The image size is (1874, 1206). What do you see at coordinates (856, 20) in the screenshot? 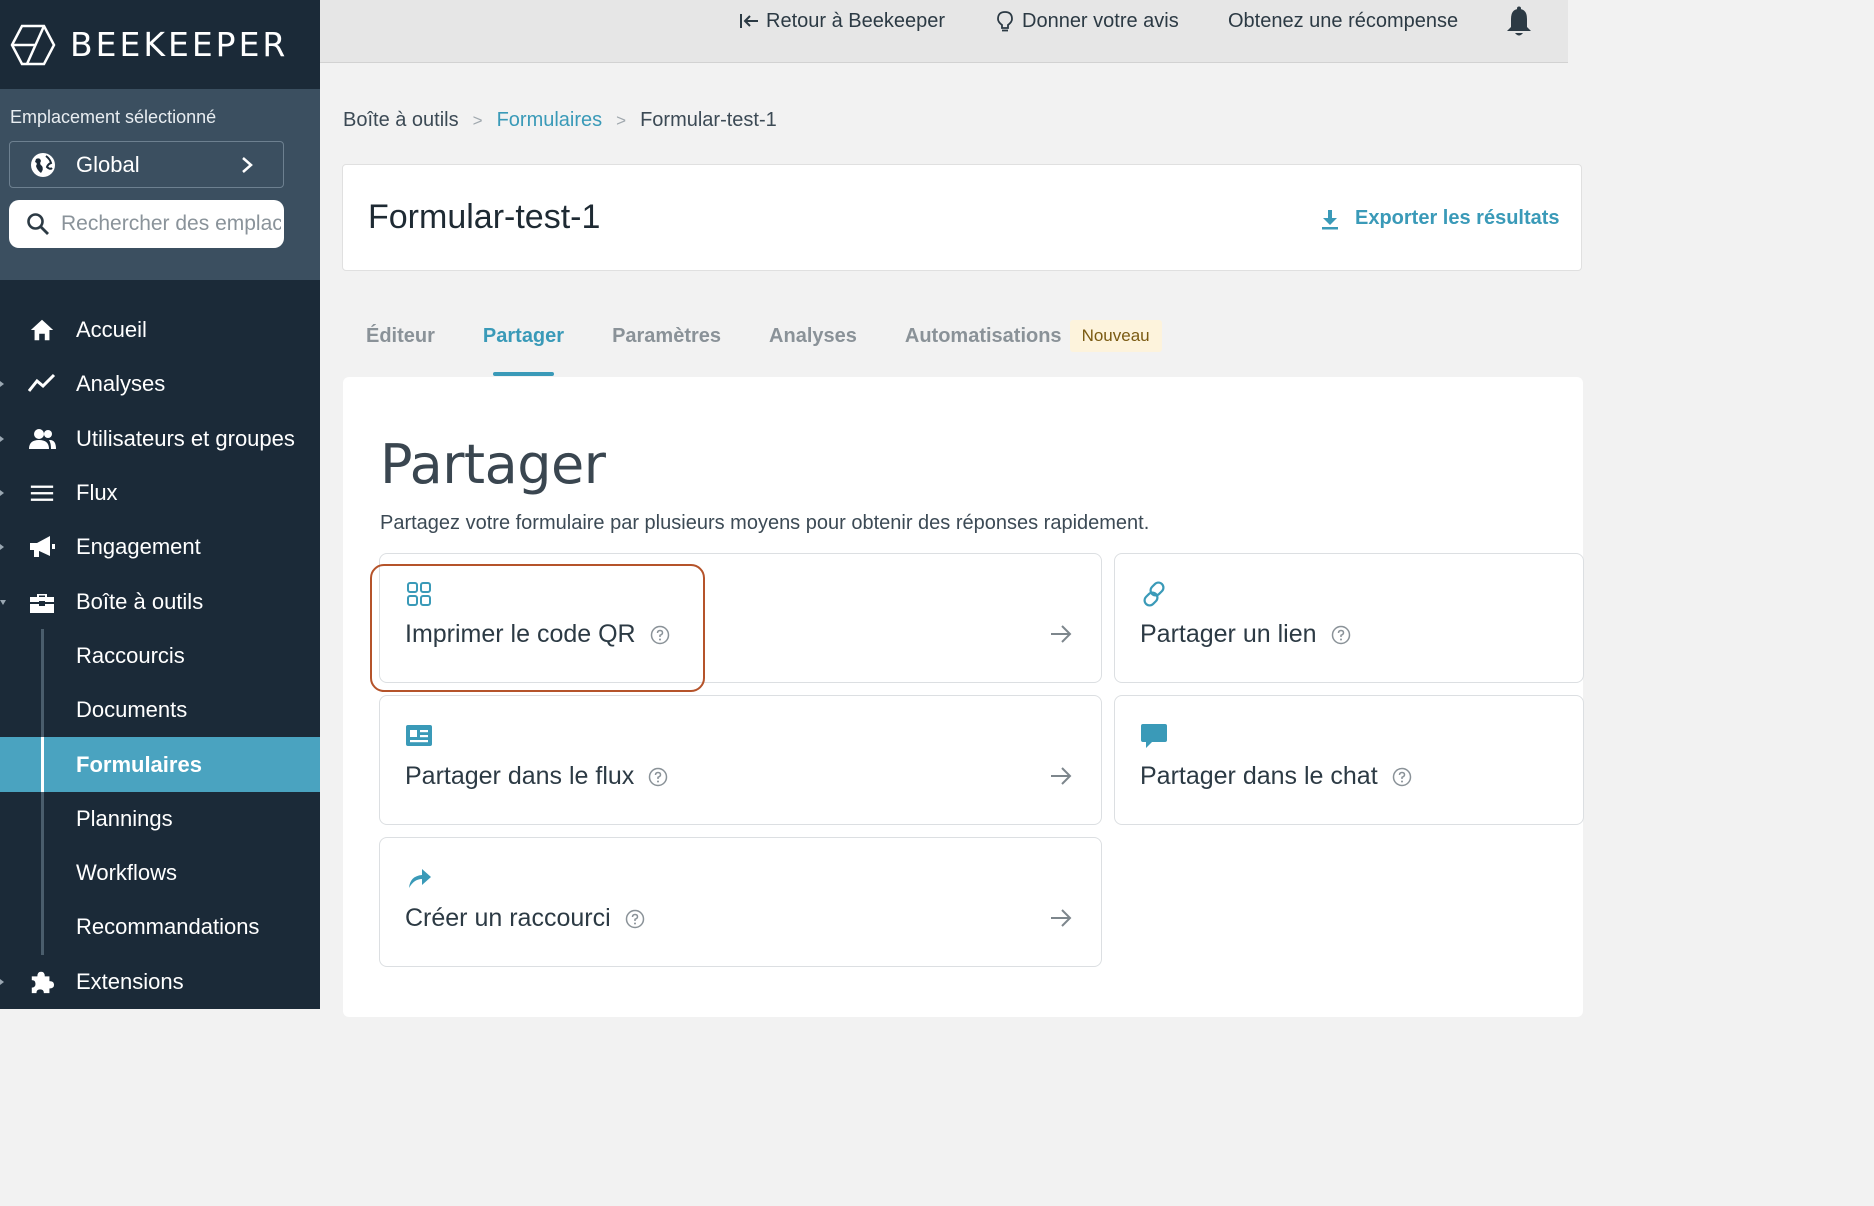
I see `back-link-label: Retour à Beekeeper` at bounding box center [856, 20].